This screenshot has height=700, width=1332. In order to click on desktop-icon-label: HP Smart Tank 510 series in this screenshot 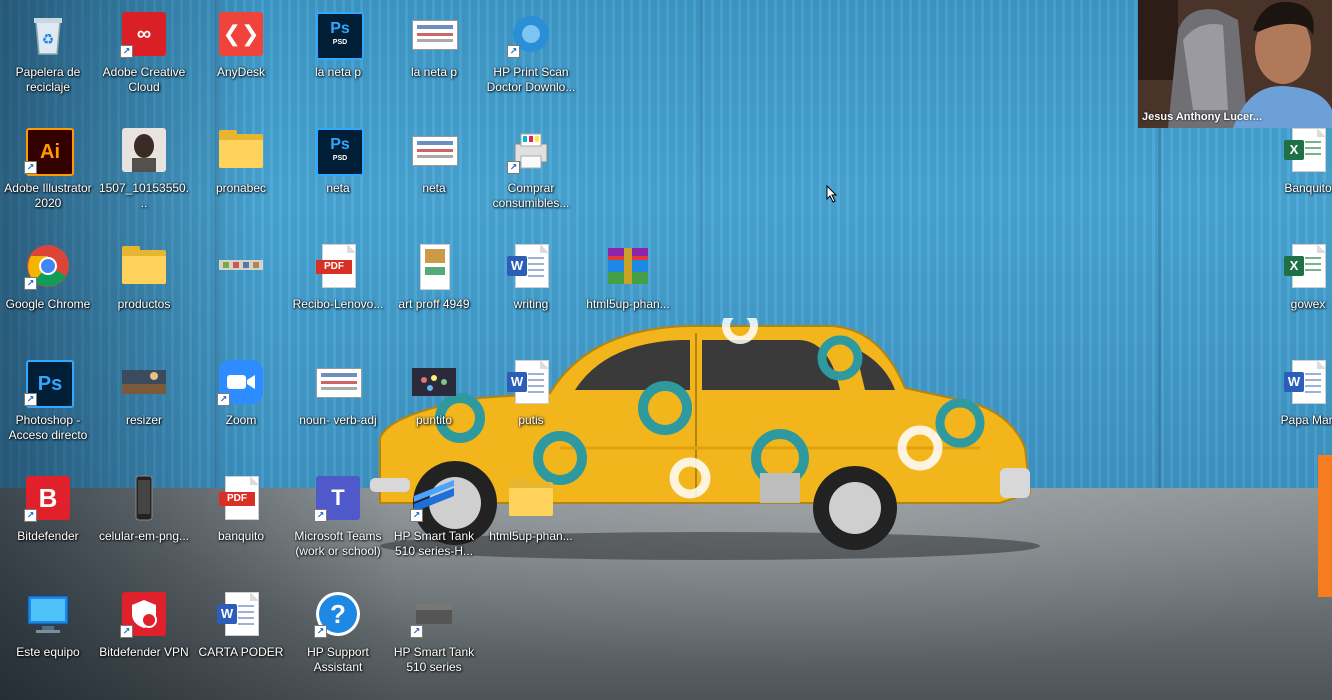, I will do `click(434, 659)`.